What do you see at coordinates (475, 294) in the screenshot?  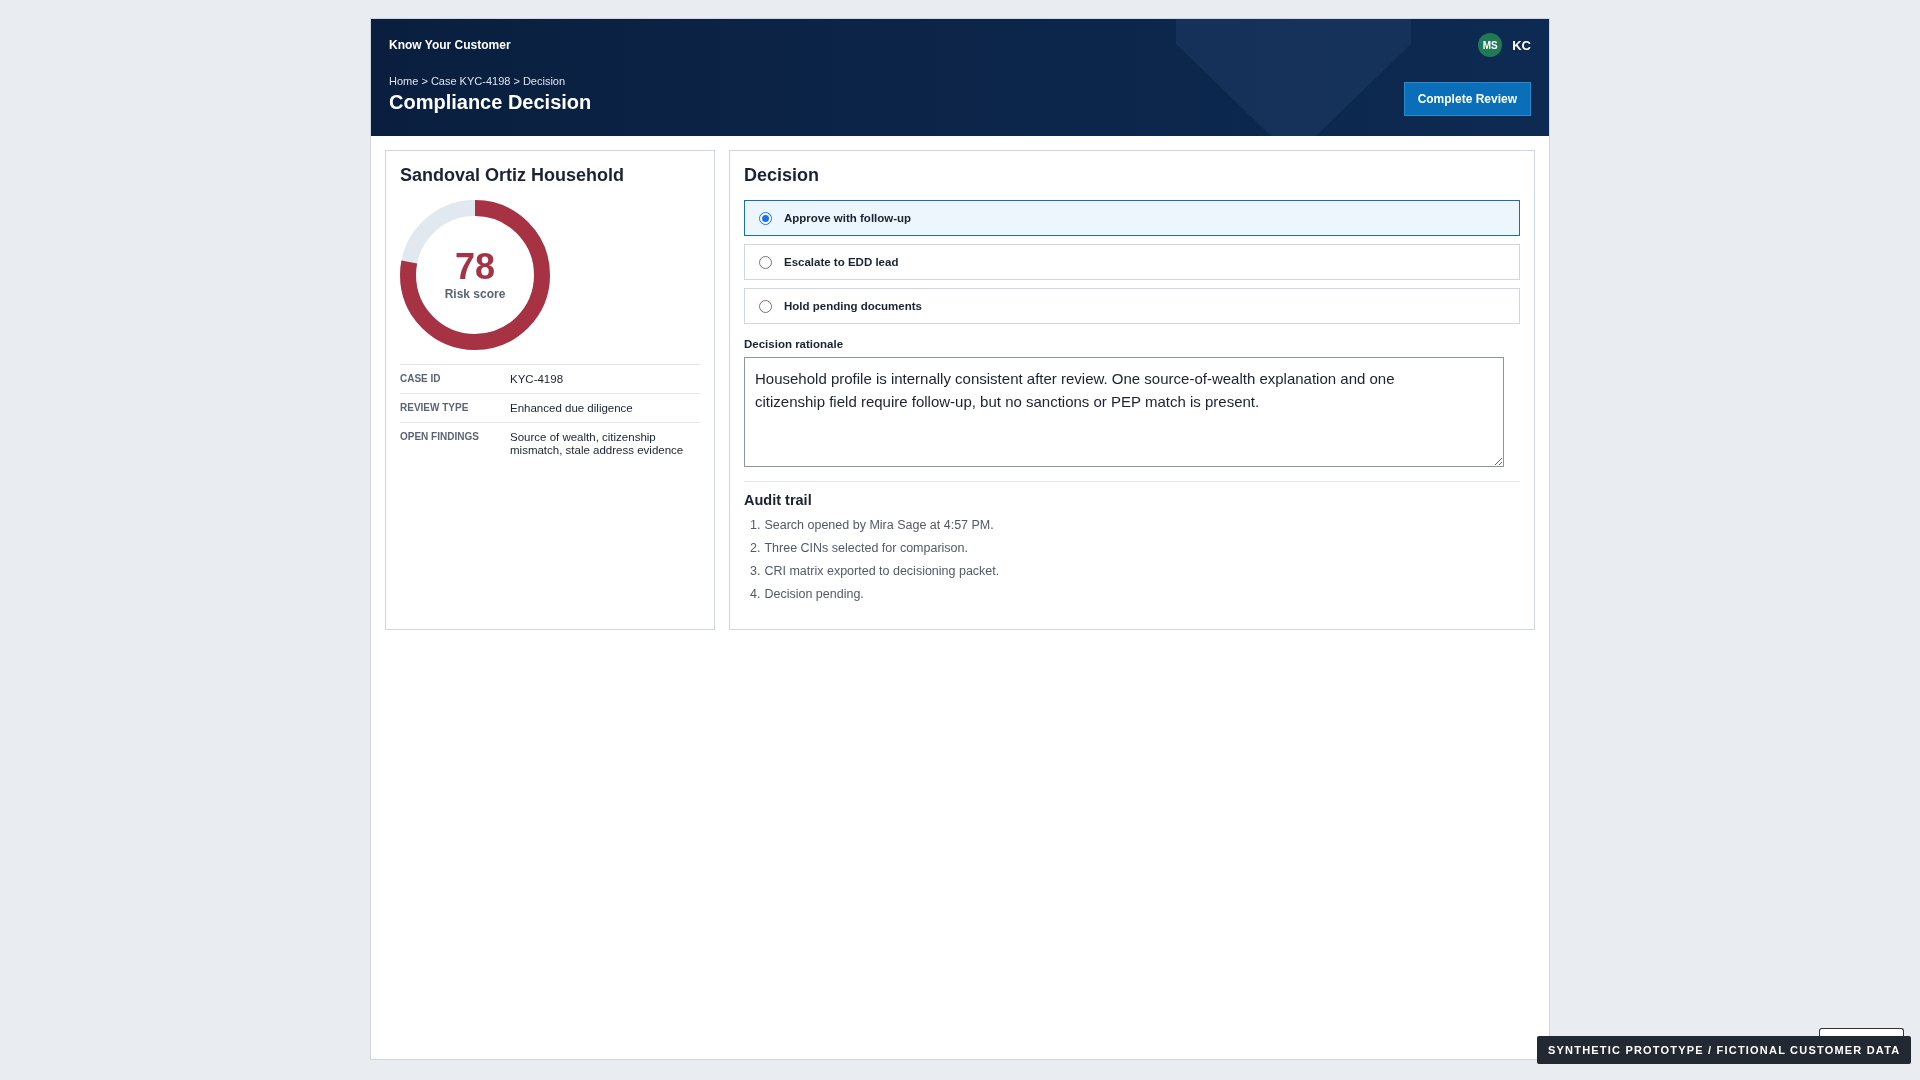 I see `risk-score-label: Risk score` at bounding box center [475, 294].